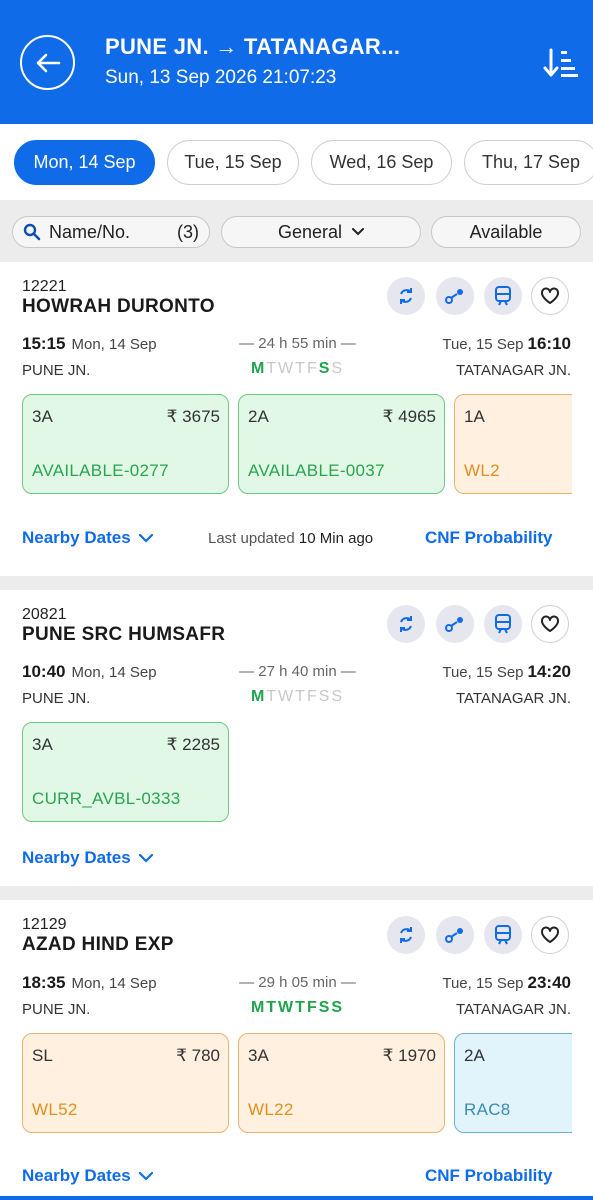  I want to click on back-button, so click(47, 62).